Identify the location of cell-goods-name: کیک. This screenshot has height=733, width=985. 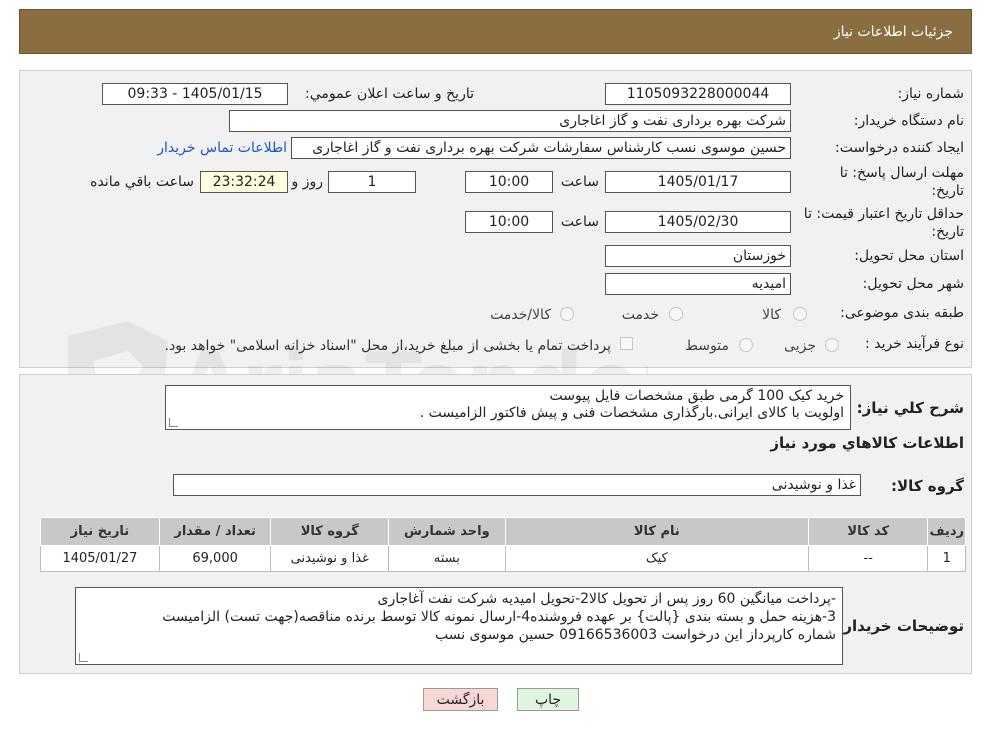
(657, 558).